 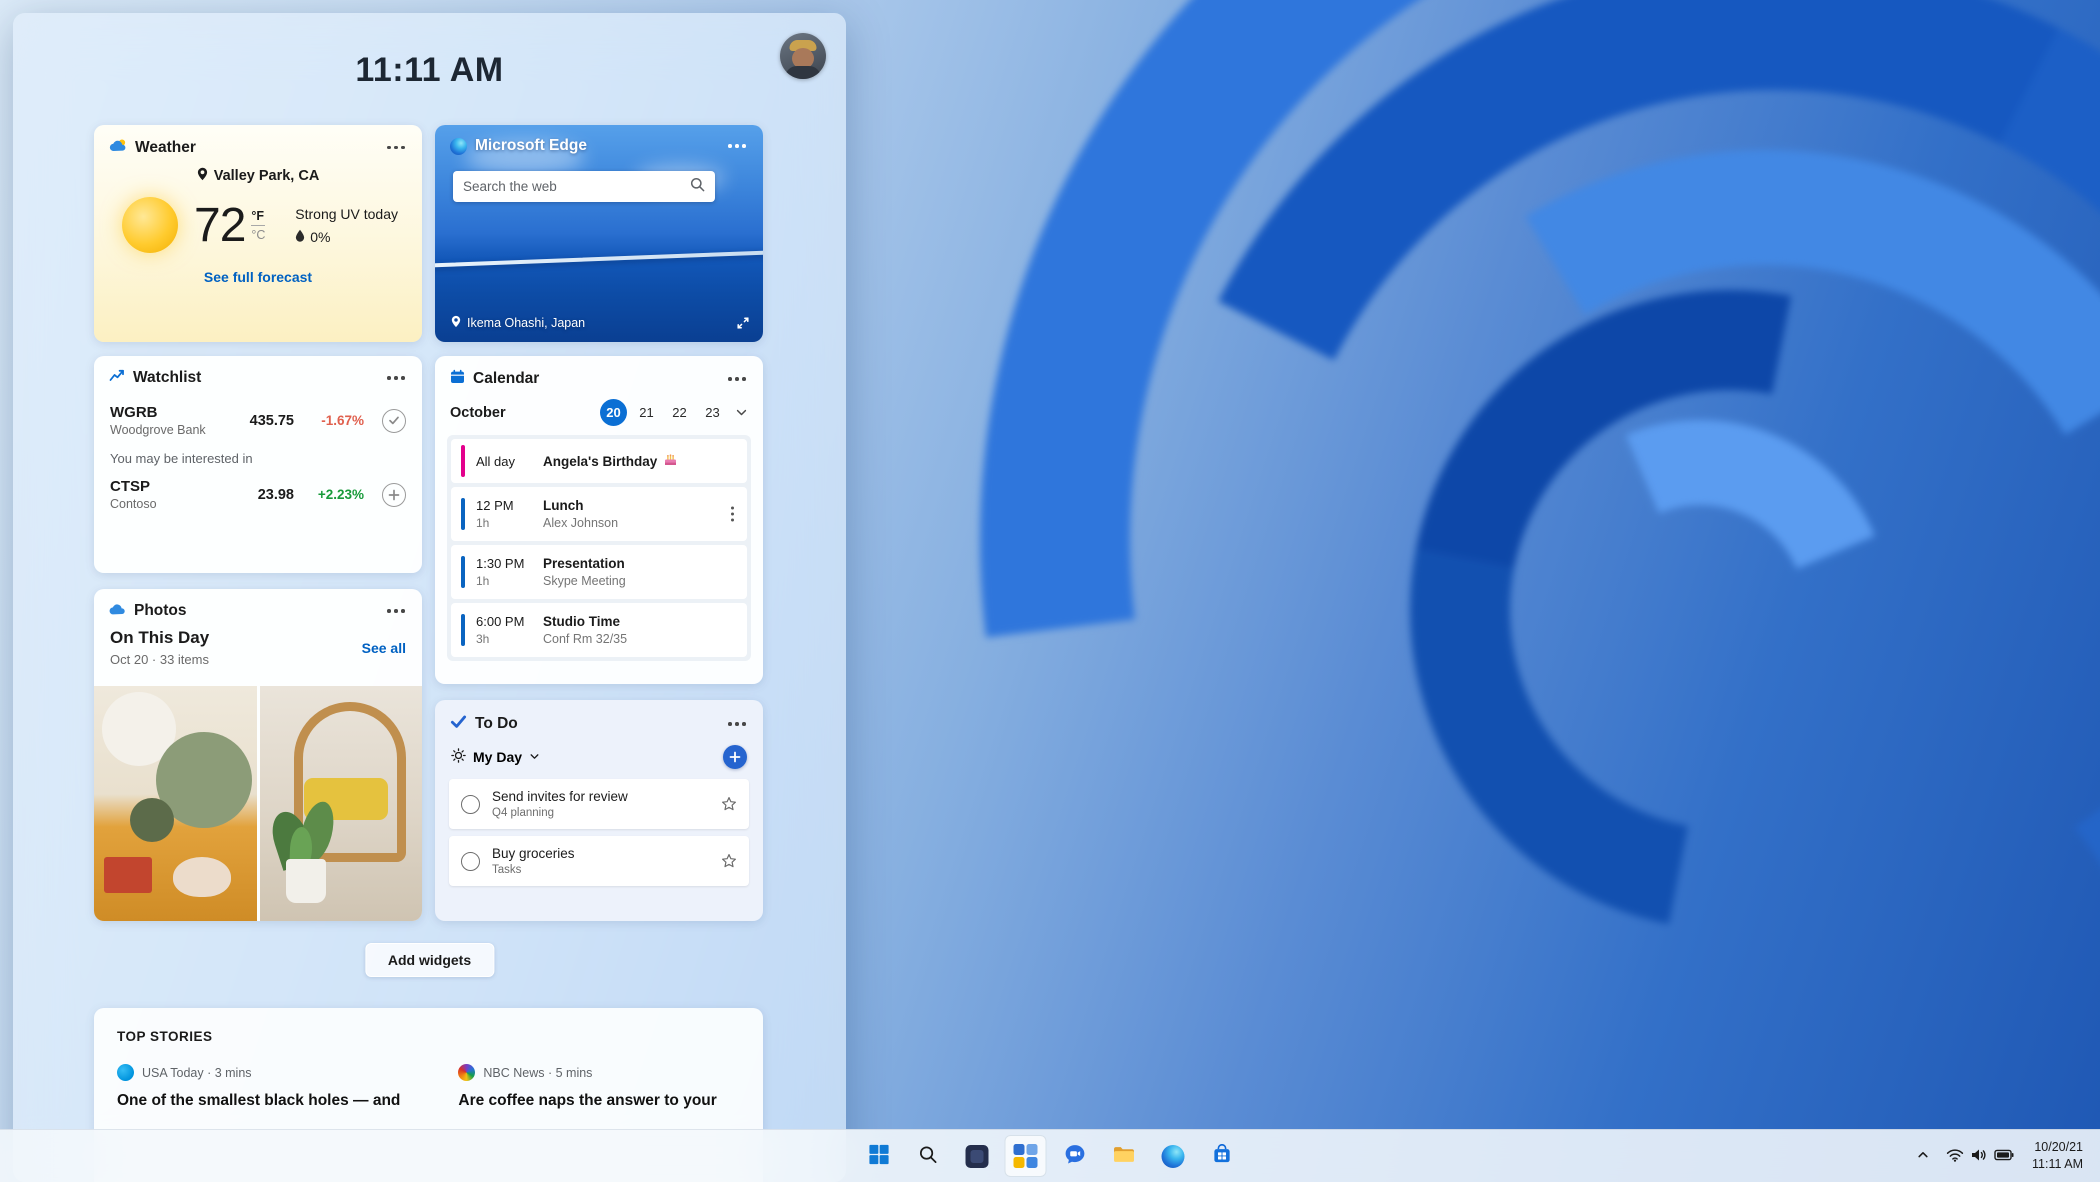 I want to click on weather-location: Valley Park, CA, so click(x=266, y=176).